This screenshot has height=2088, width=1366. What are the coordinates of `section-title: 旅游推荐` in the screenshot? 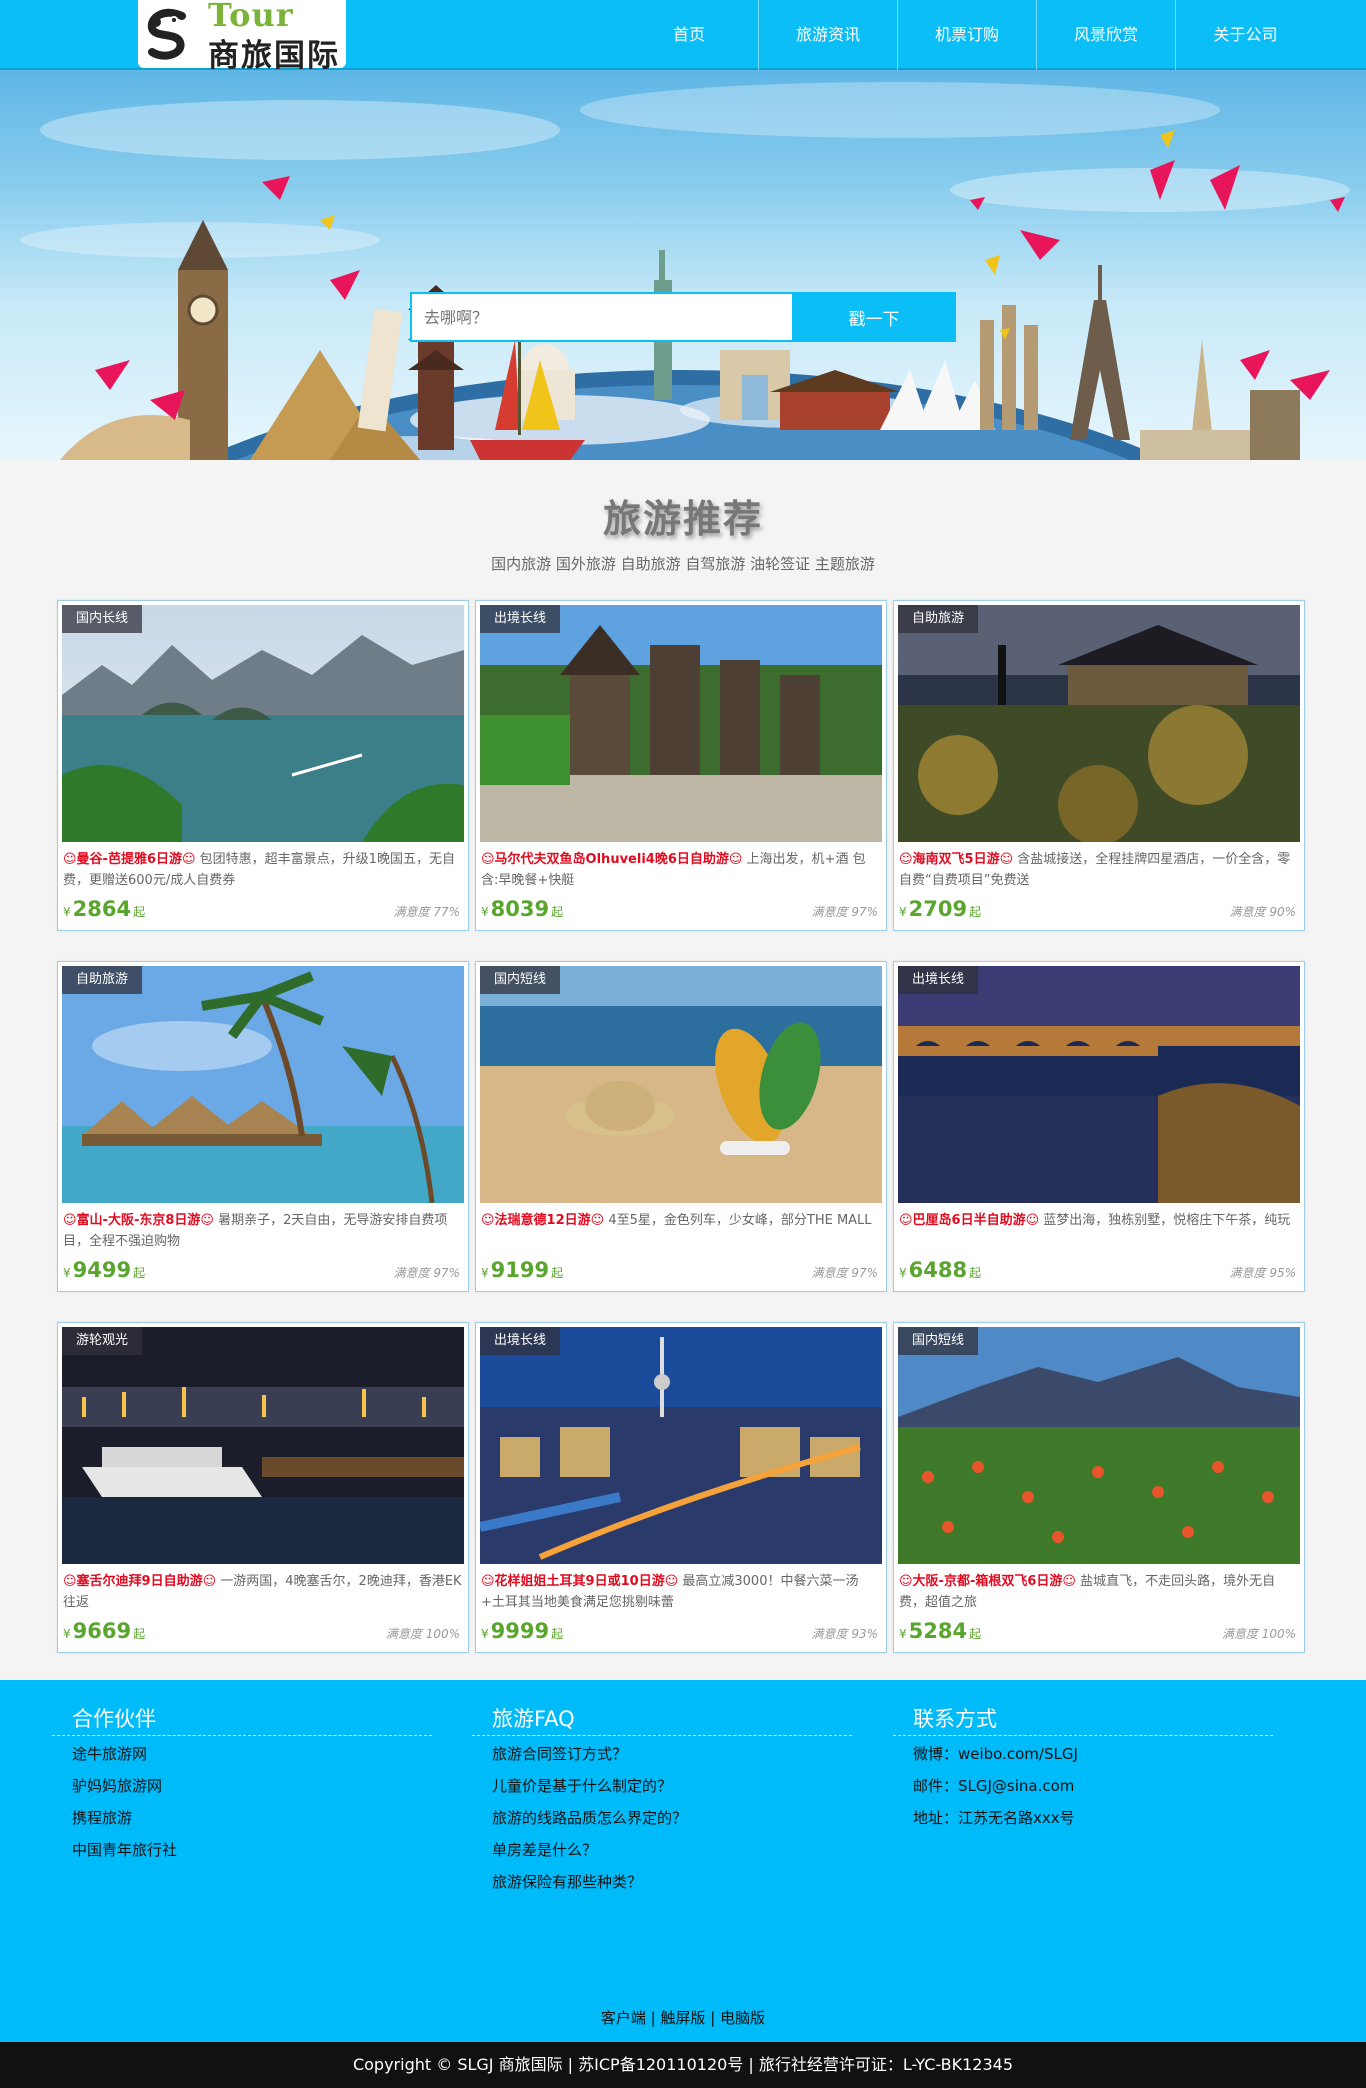 It's located at (682, 519).